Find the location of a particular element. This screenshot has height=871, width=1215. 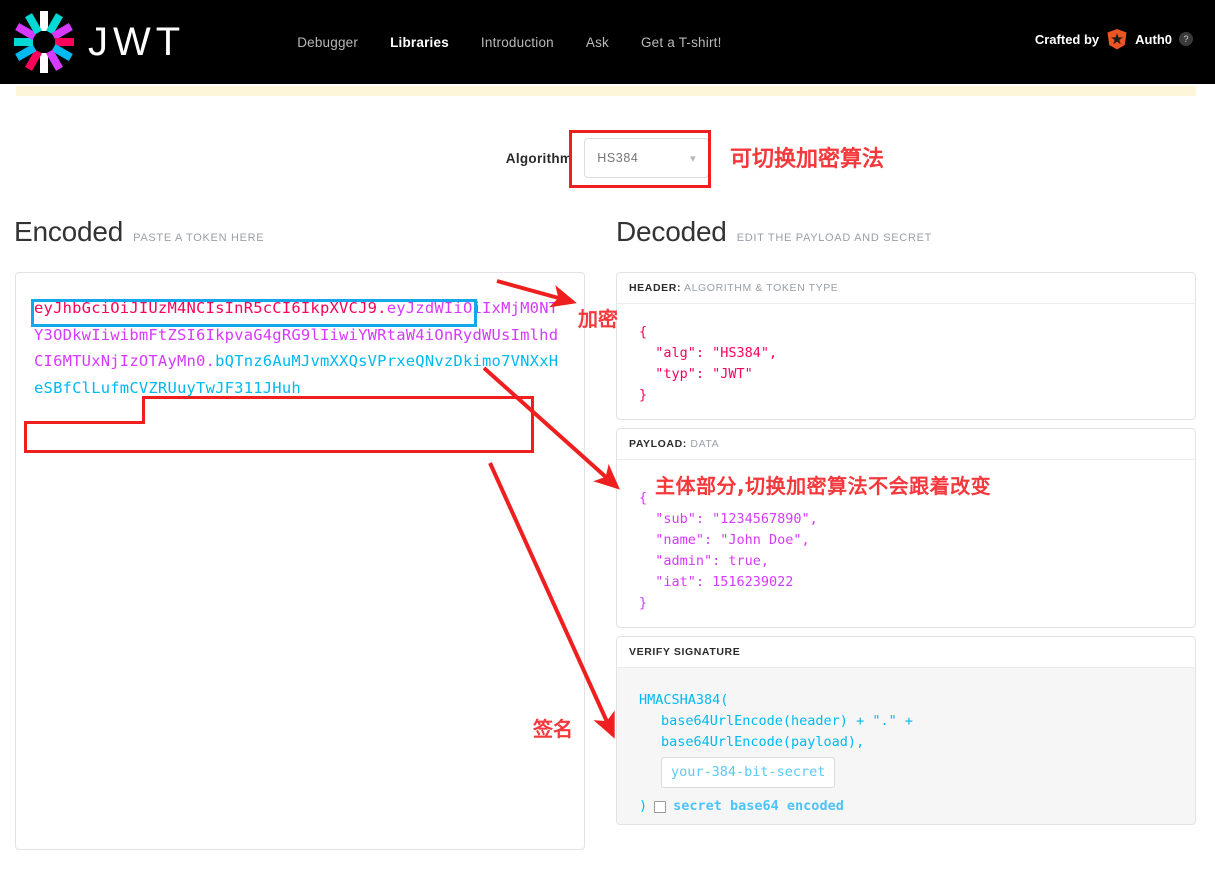

secret-input: your-384-bit-secret is located at coordinates (748, 772).